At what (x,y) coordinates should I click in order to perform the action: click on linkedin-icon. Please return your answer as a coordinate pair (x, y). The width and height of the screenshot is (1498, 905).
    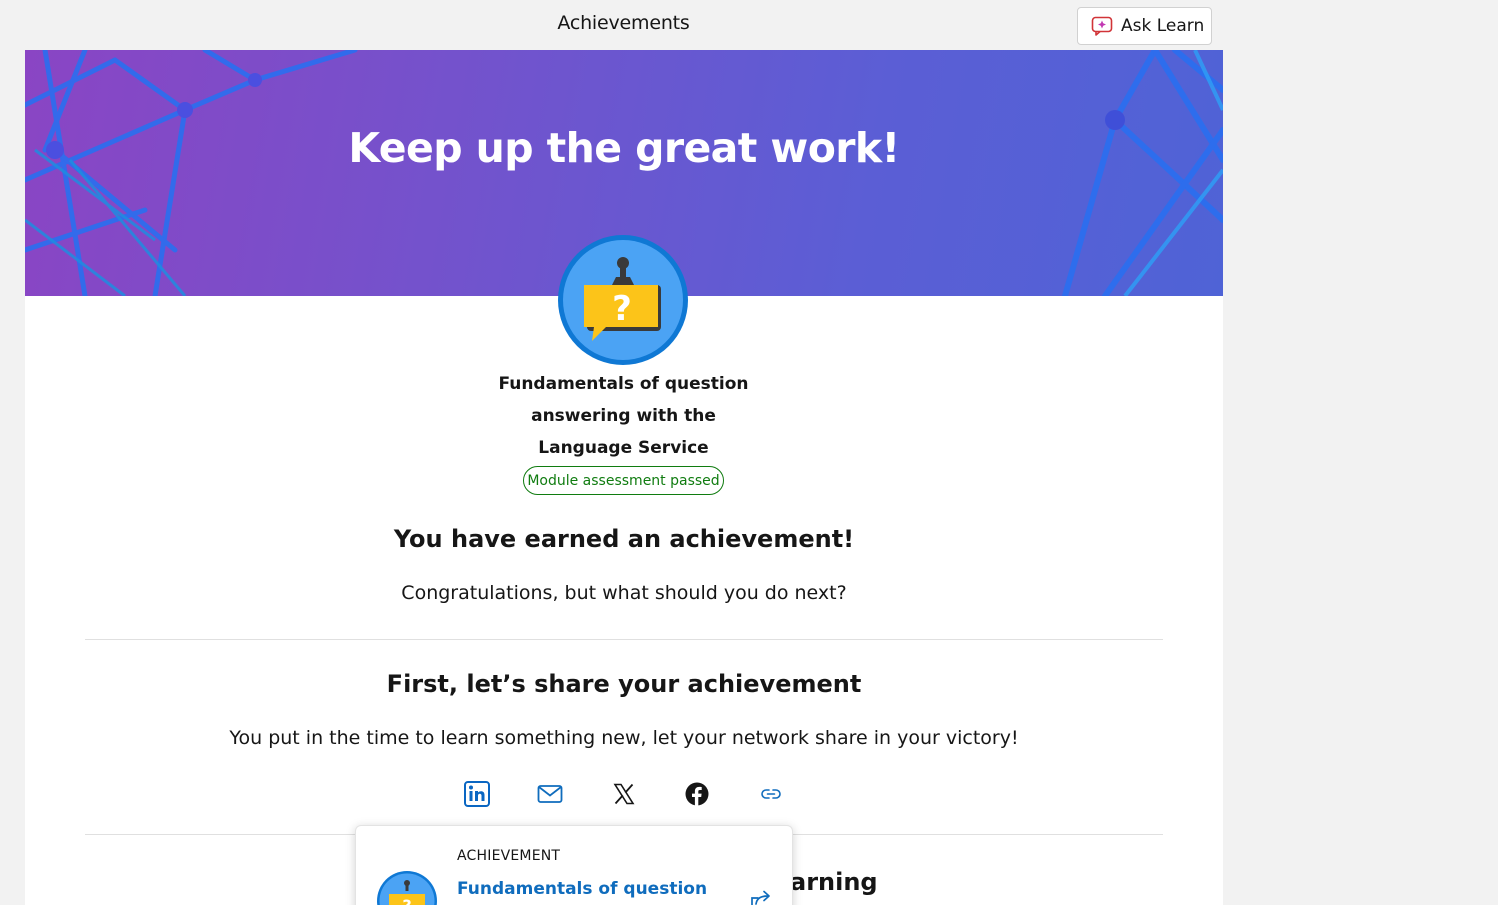
    Looking at the image, I should click on (477, 794).